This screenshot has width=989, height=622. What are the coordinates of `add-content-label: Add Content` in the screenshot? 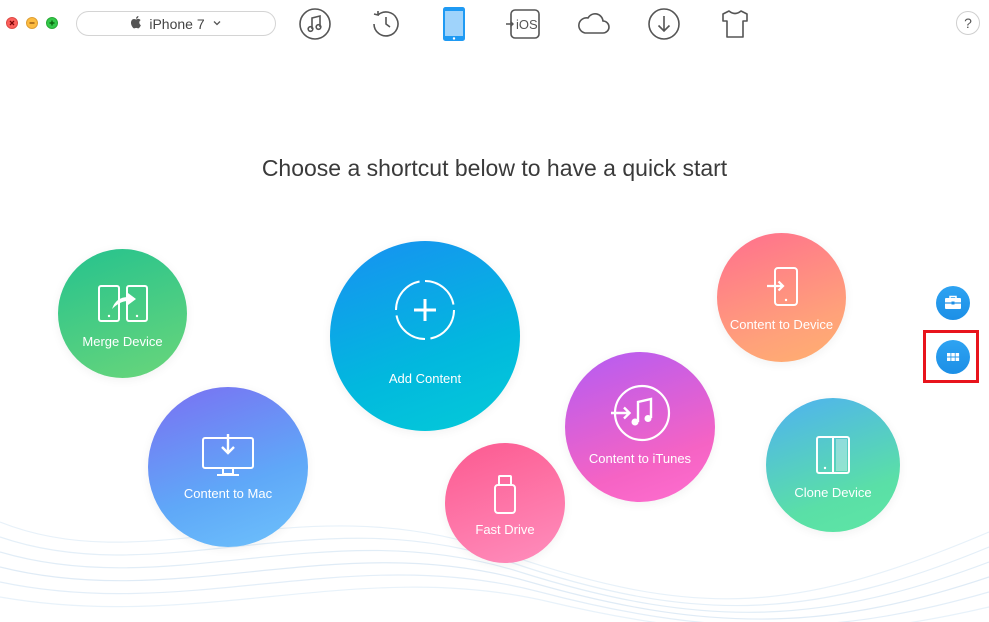 It's located at (425, 378).